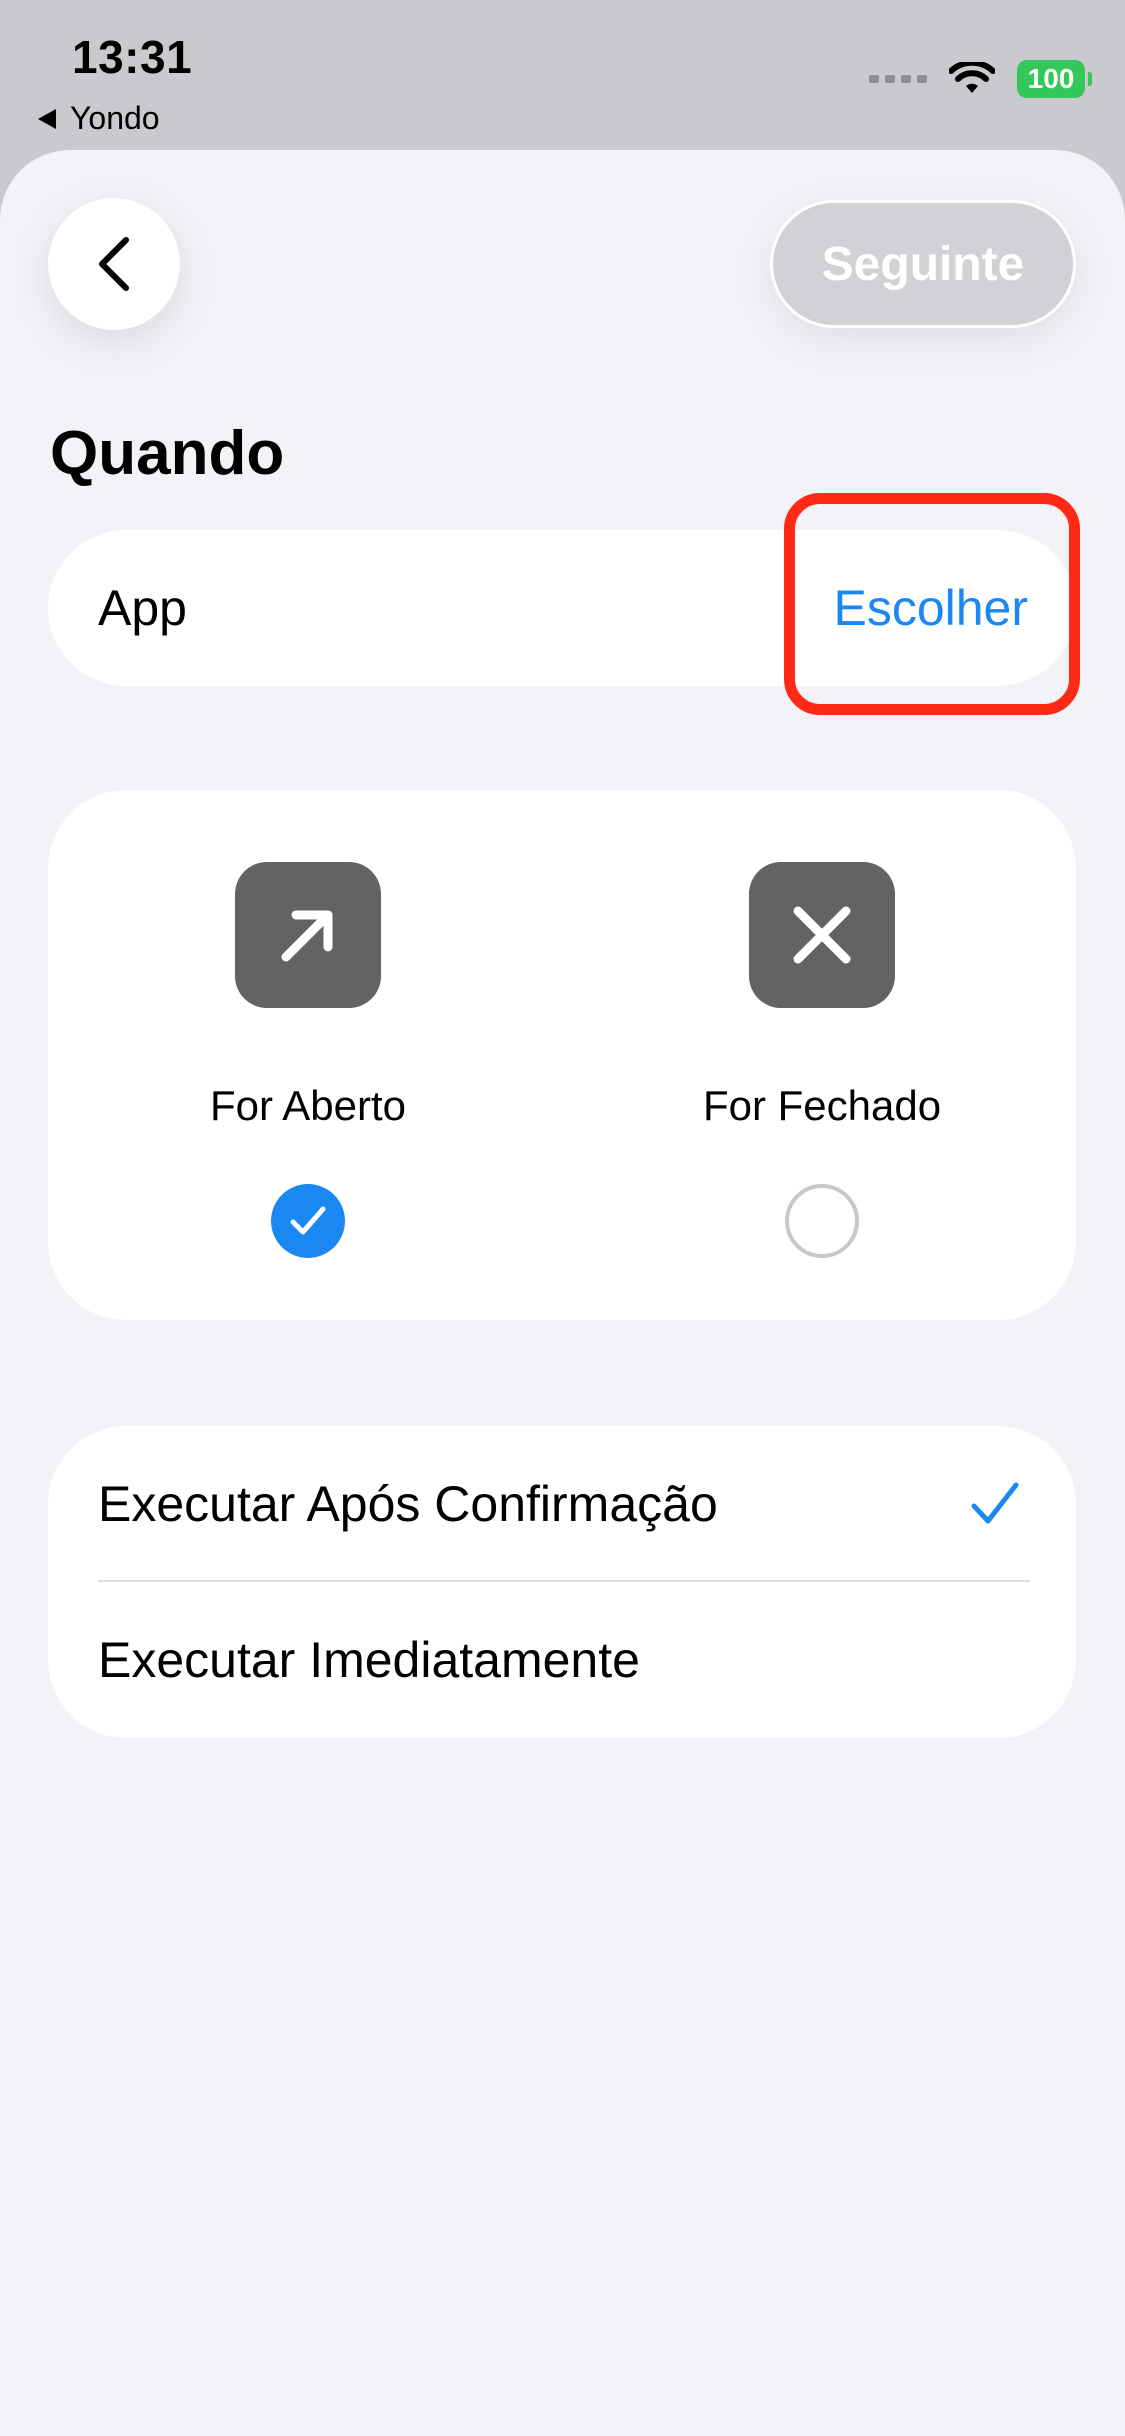  Describe the element at coordinates (47, 118) in the screenshot. I see `back-triangle-icon` at that location.